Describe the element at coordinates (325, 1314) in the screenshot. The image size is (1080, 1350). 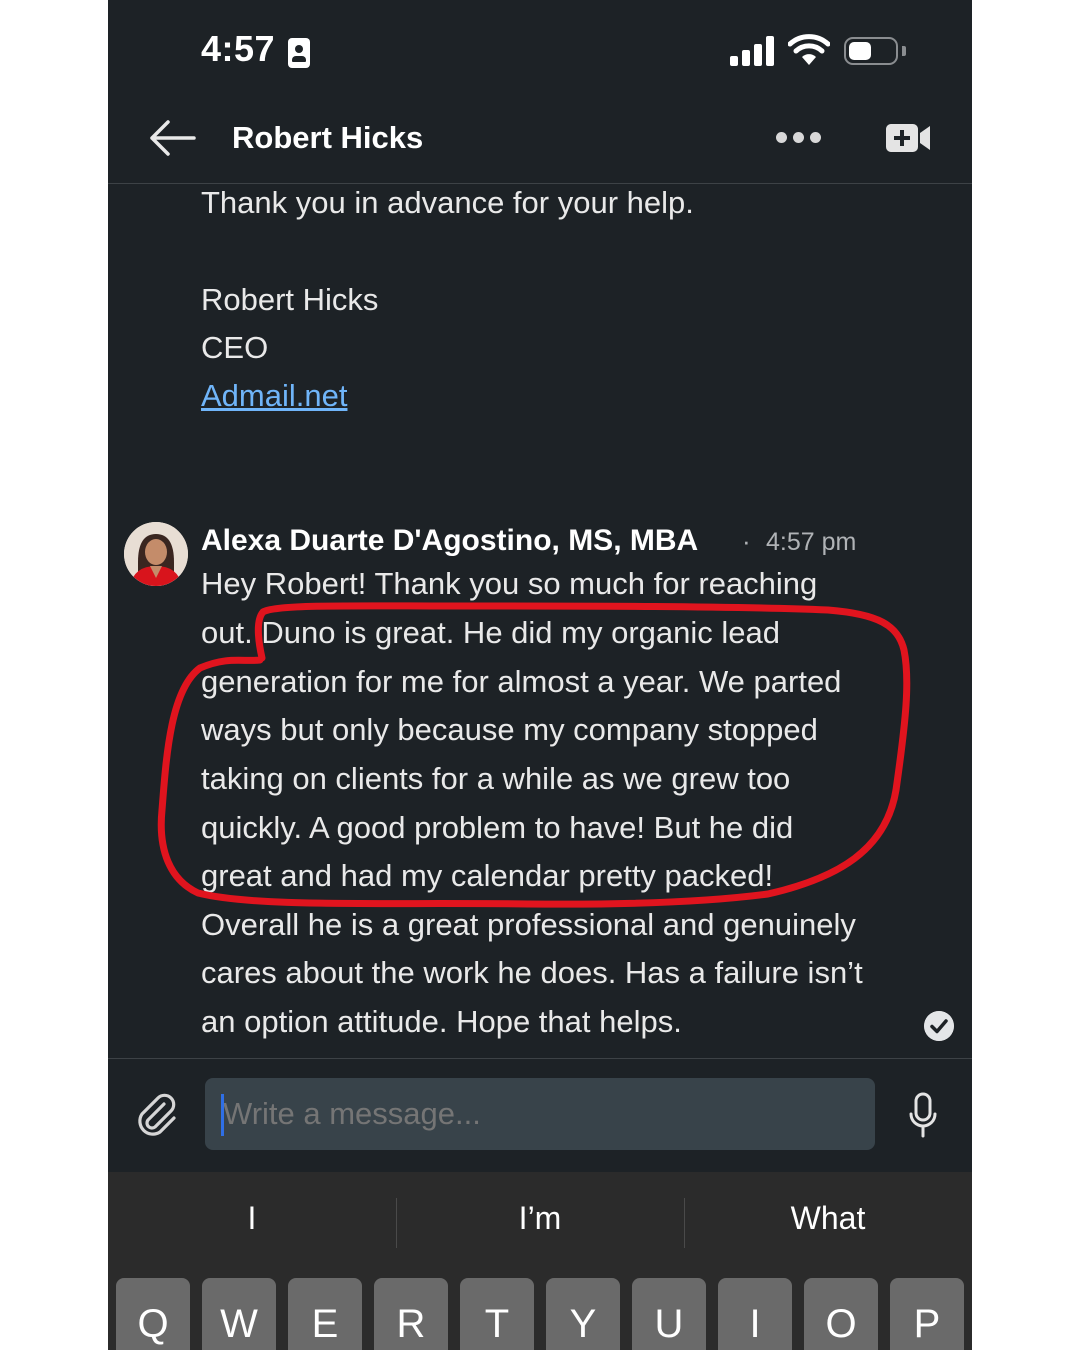
I see `key-e: E` at that location.